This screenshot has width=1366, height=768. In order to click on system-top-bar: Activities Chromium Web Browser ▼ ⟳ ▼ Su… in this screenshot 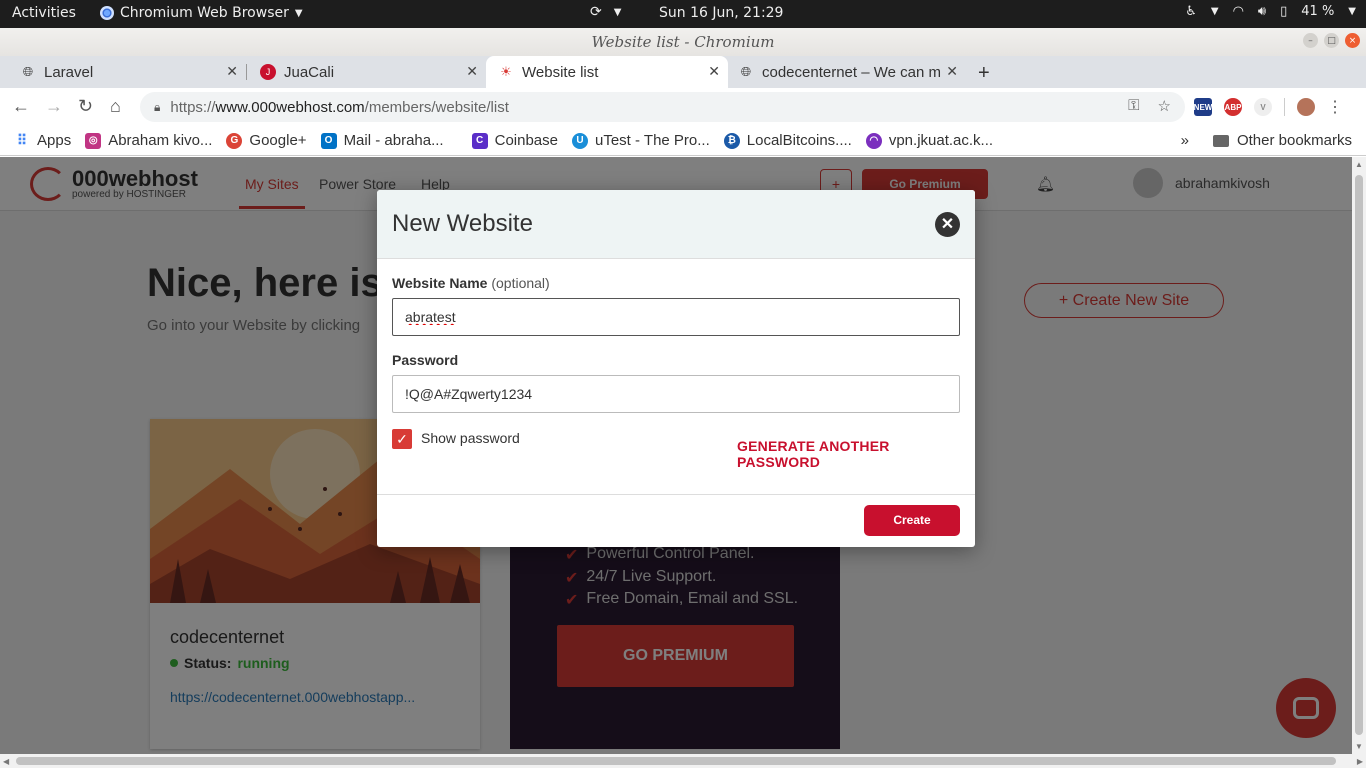, I will do `click(683, 14)`.